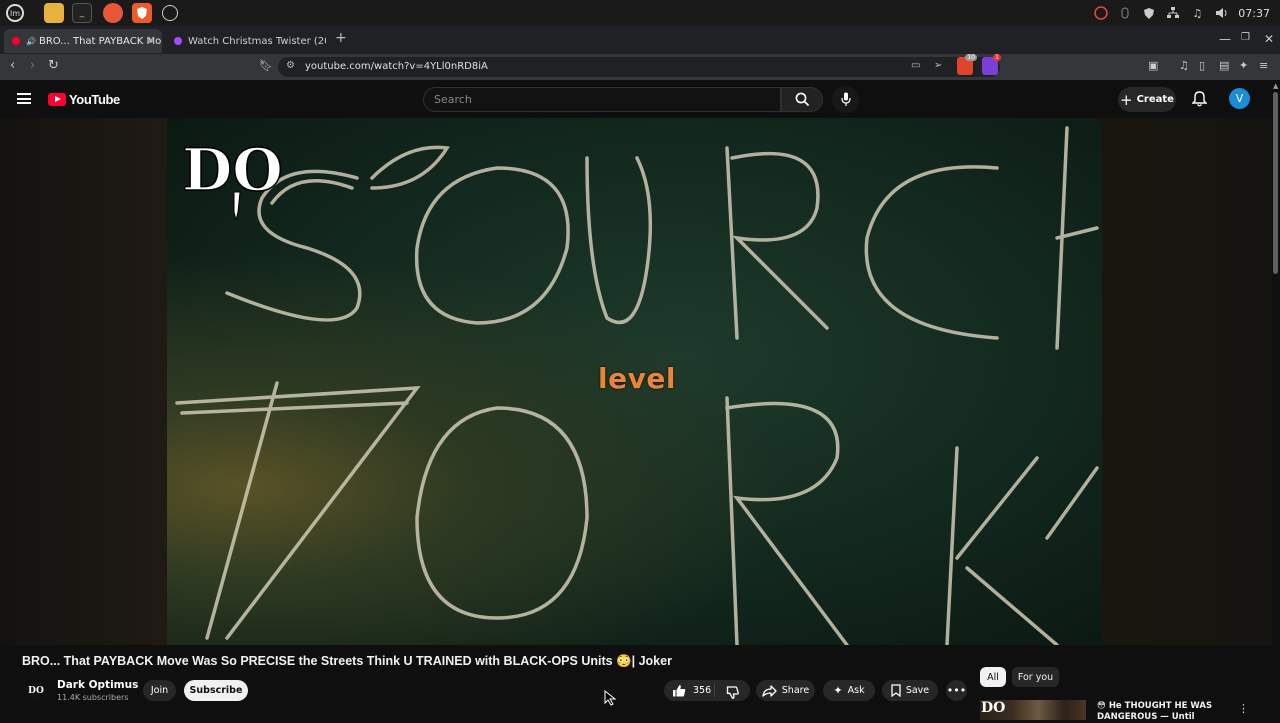 The width and height of the screenshot is (1280, 723). Describe the element at coordinates (967, 64) in the screenshot. I see `brave-shields-icon: 10` at that location.